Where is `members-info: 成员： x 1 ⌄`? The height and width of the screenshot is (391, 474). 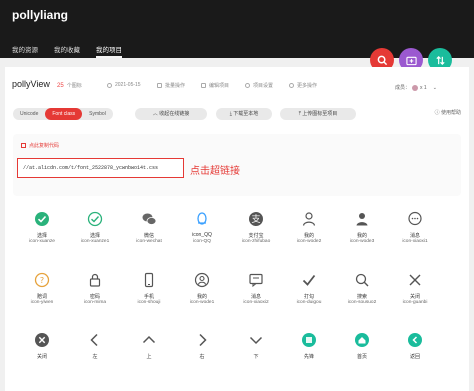
members-info: 成员： x 1 ⌄ is located at coordinates (416, 87).